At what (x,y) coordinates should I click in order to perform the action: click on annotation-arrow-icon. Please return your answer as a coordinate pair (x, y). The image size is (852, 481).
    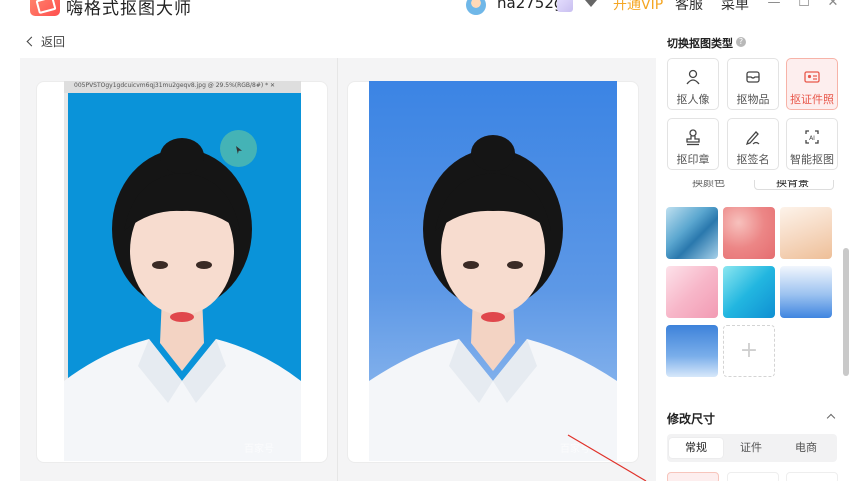
    Looking at the image, I should click on (607, 457).